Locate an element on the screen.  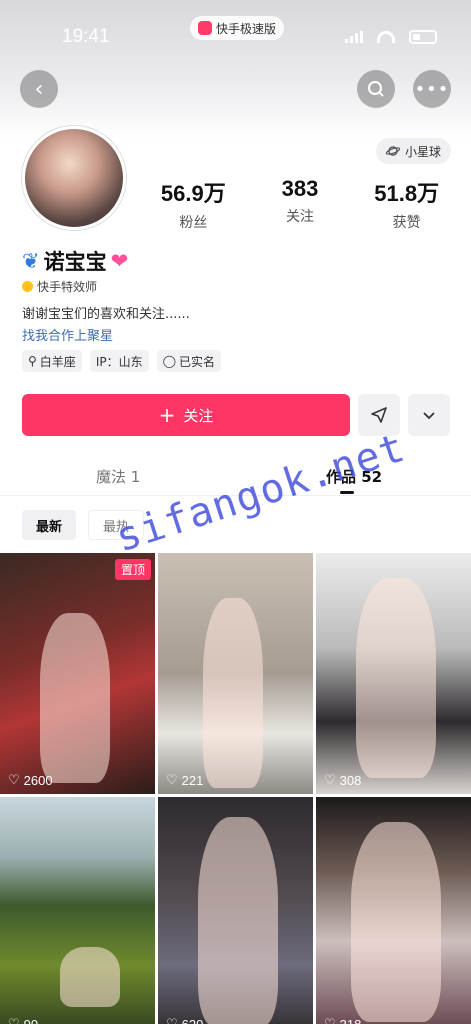
more-button: ••• is located at coordinates (432, 89).